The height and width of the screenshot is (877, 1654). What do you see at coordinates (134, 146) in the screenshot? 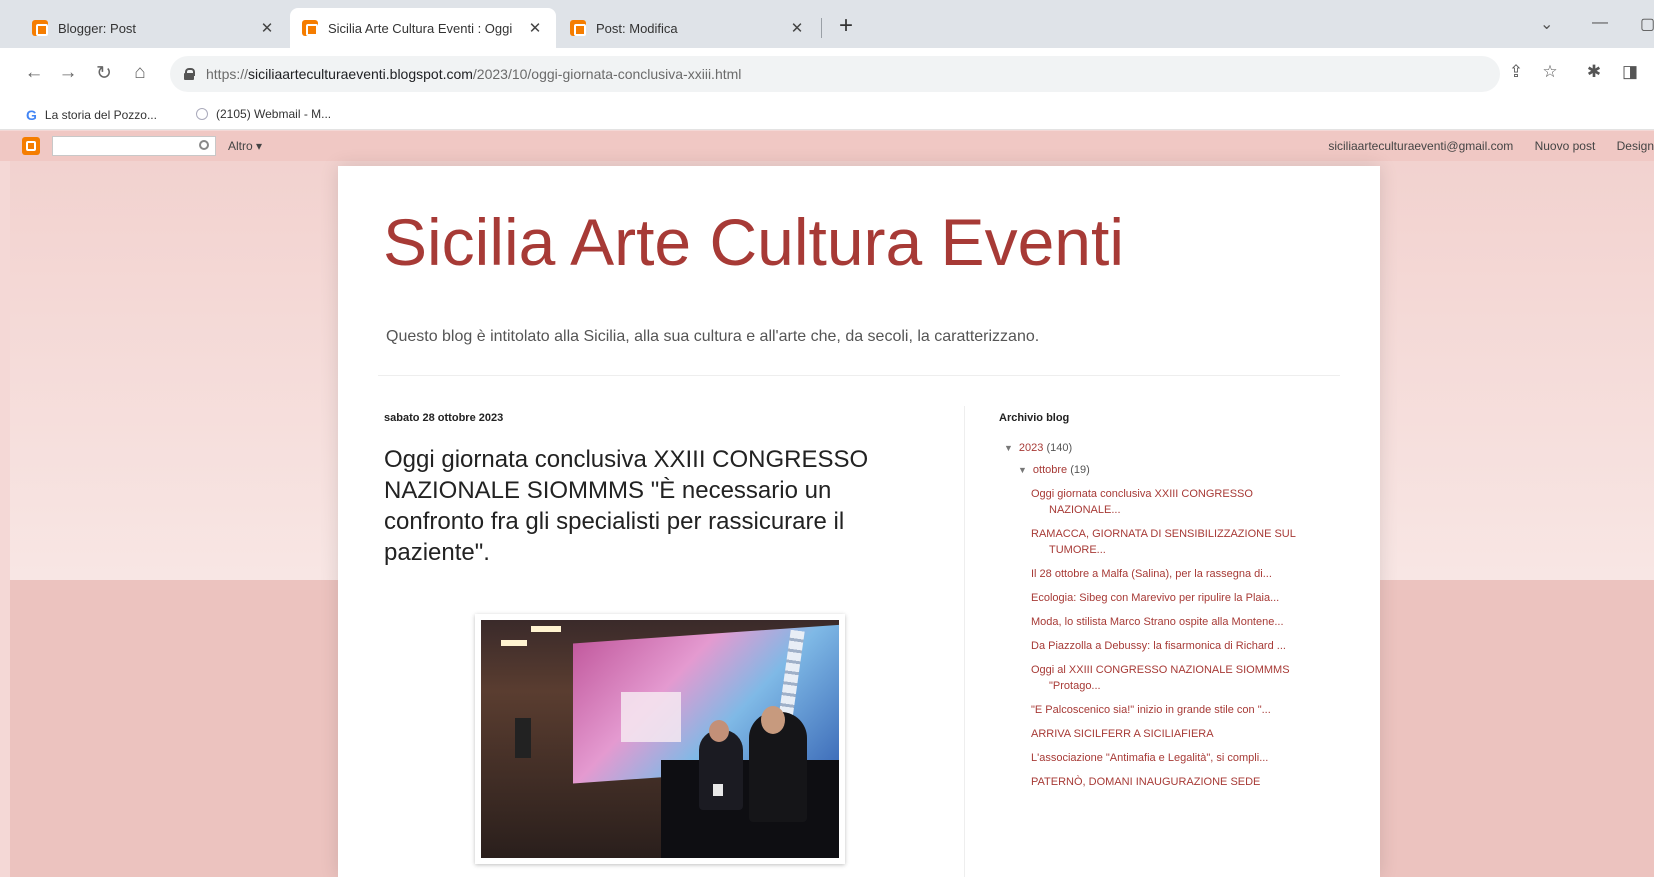
I see `blog-search-input` at bounding box center [134, 146].